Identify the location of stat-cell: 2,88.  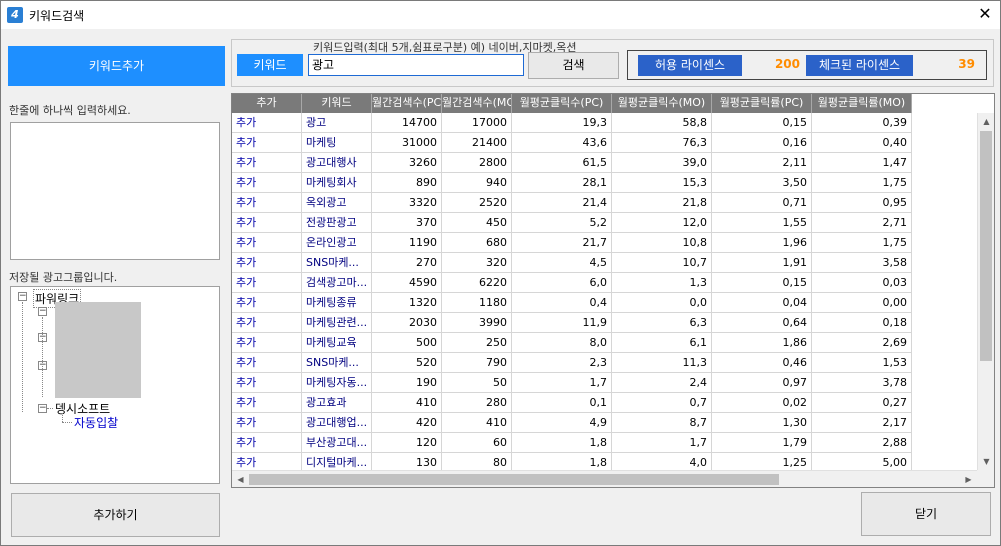
(862, 443).